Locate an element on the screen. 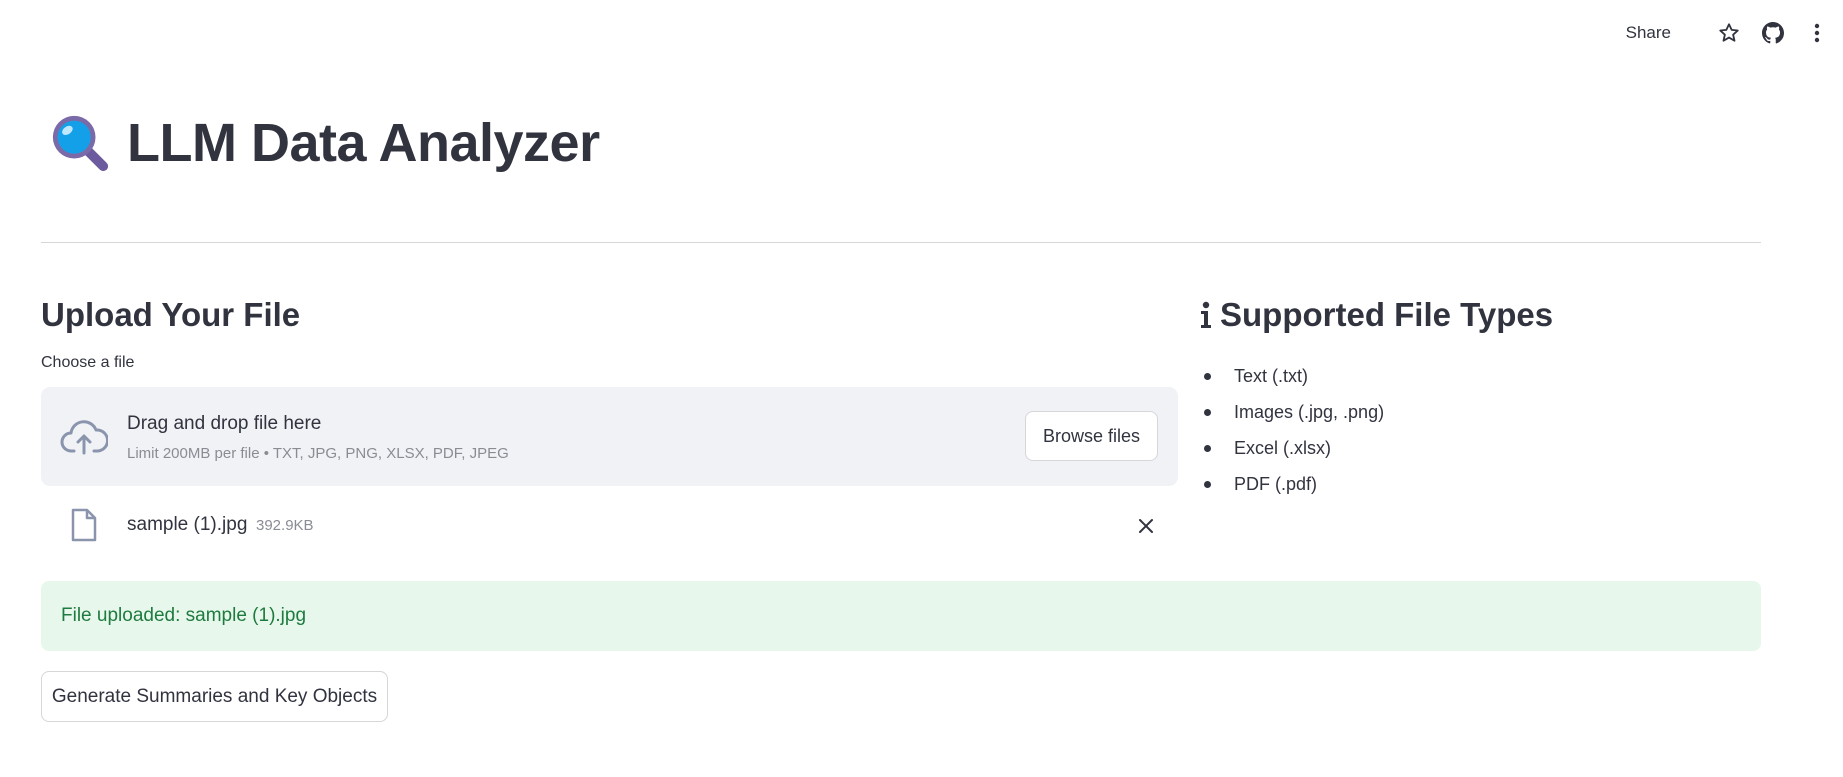  list-item: PDF (.pdf) is located at coordinates (1478, 484).